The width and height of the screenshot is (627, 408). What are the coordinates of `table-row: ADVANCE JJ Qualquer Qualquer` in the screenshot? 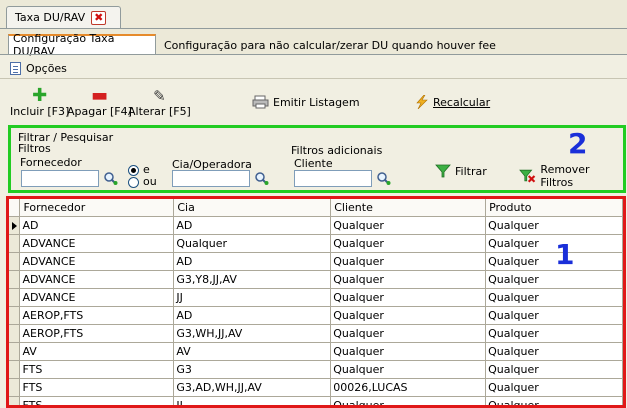 It's located at (316, 297).